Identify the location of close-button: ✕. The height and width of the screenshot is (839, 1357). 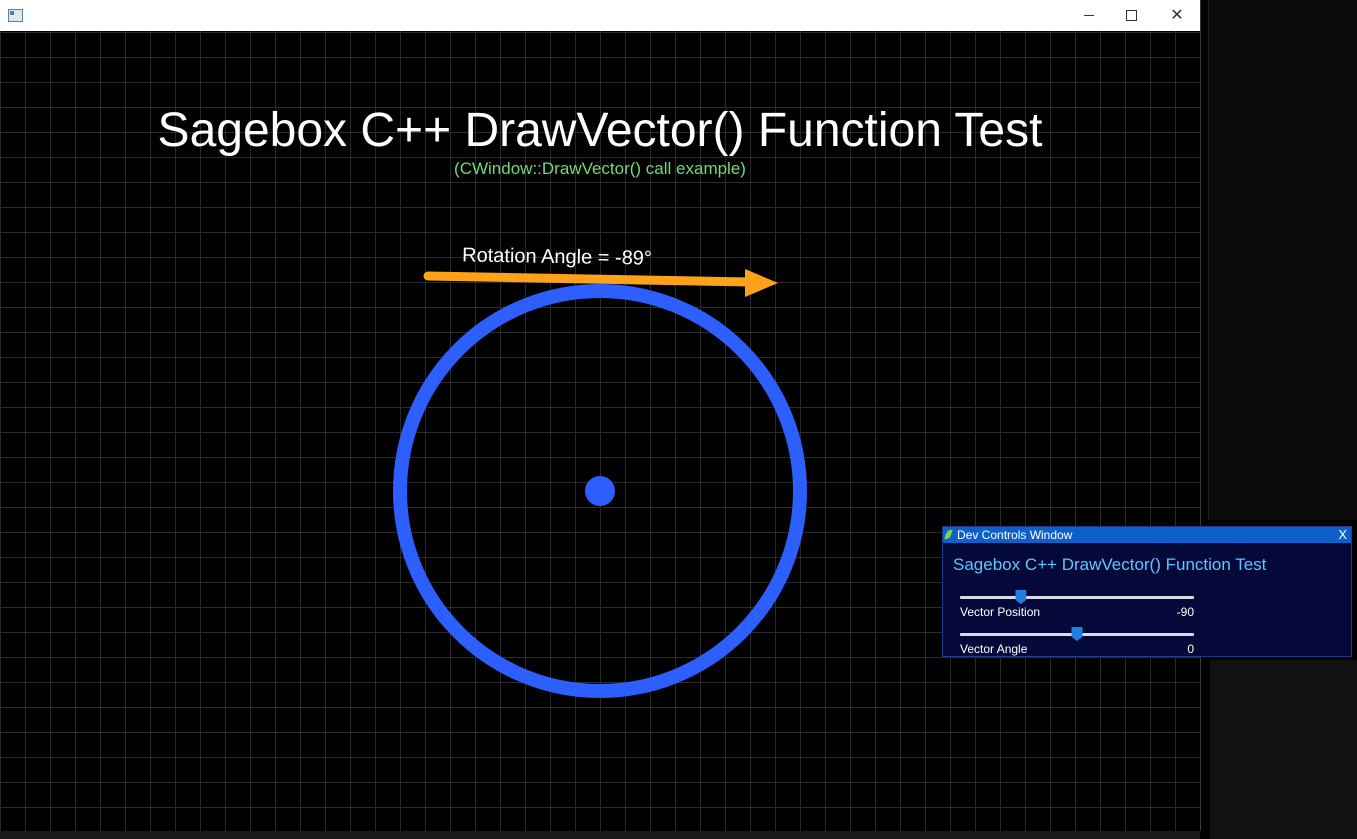
(1177, 15).